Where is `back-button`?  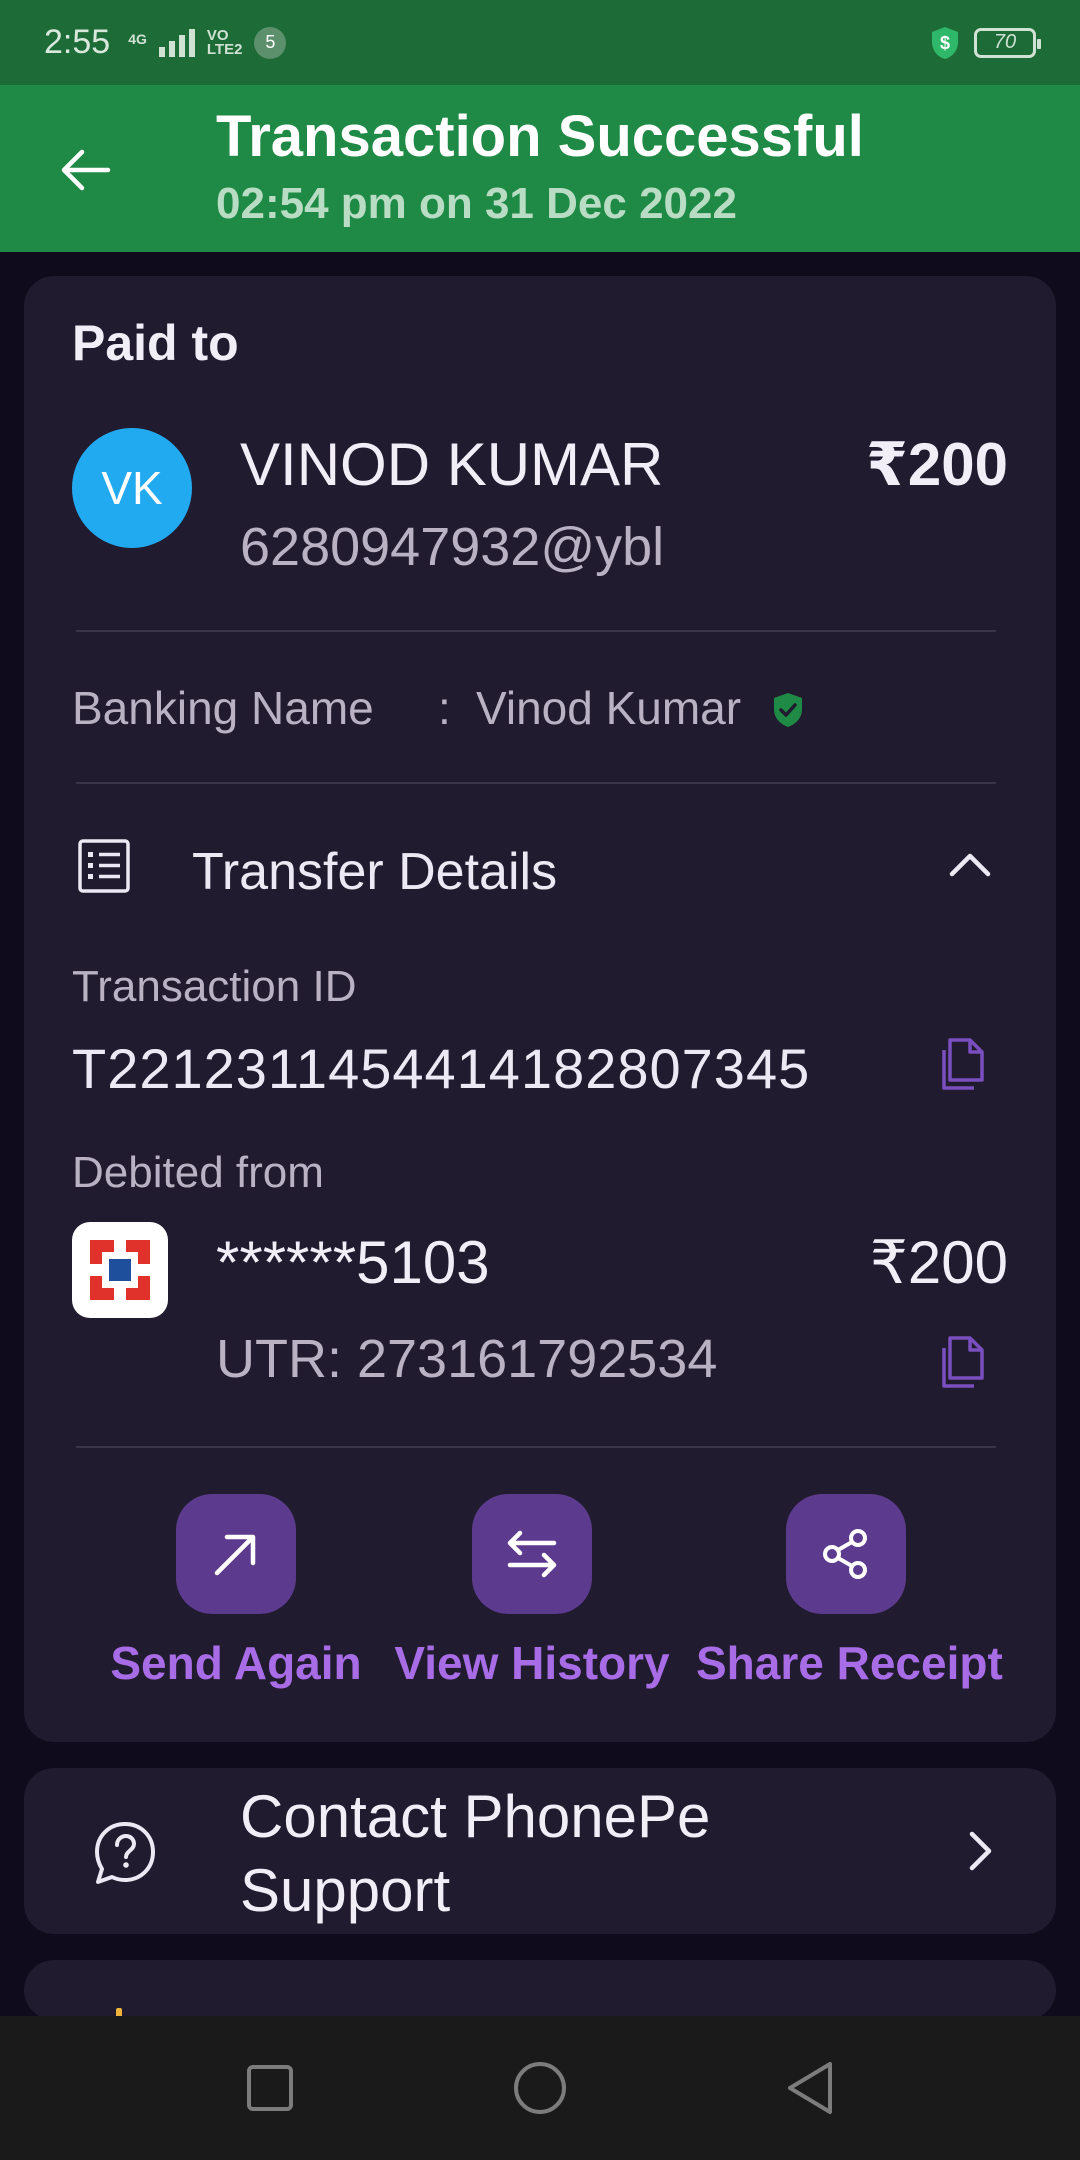 back-button is located at coordinates (85, 170).